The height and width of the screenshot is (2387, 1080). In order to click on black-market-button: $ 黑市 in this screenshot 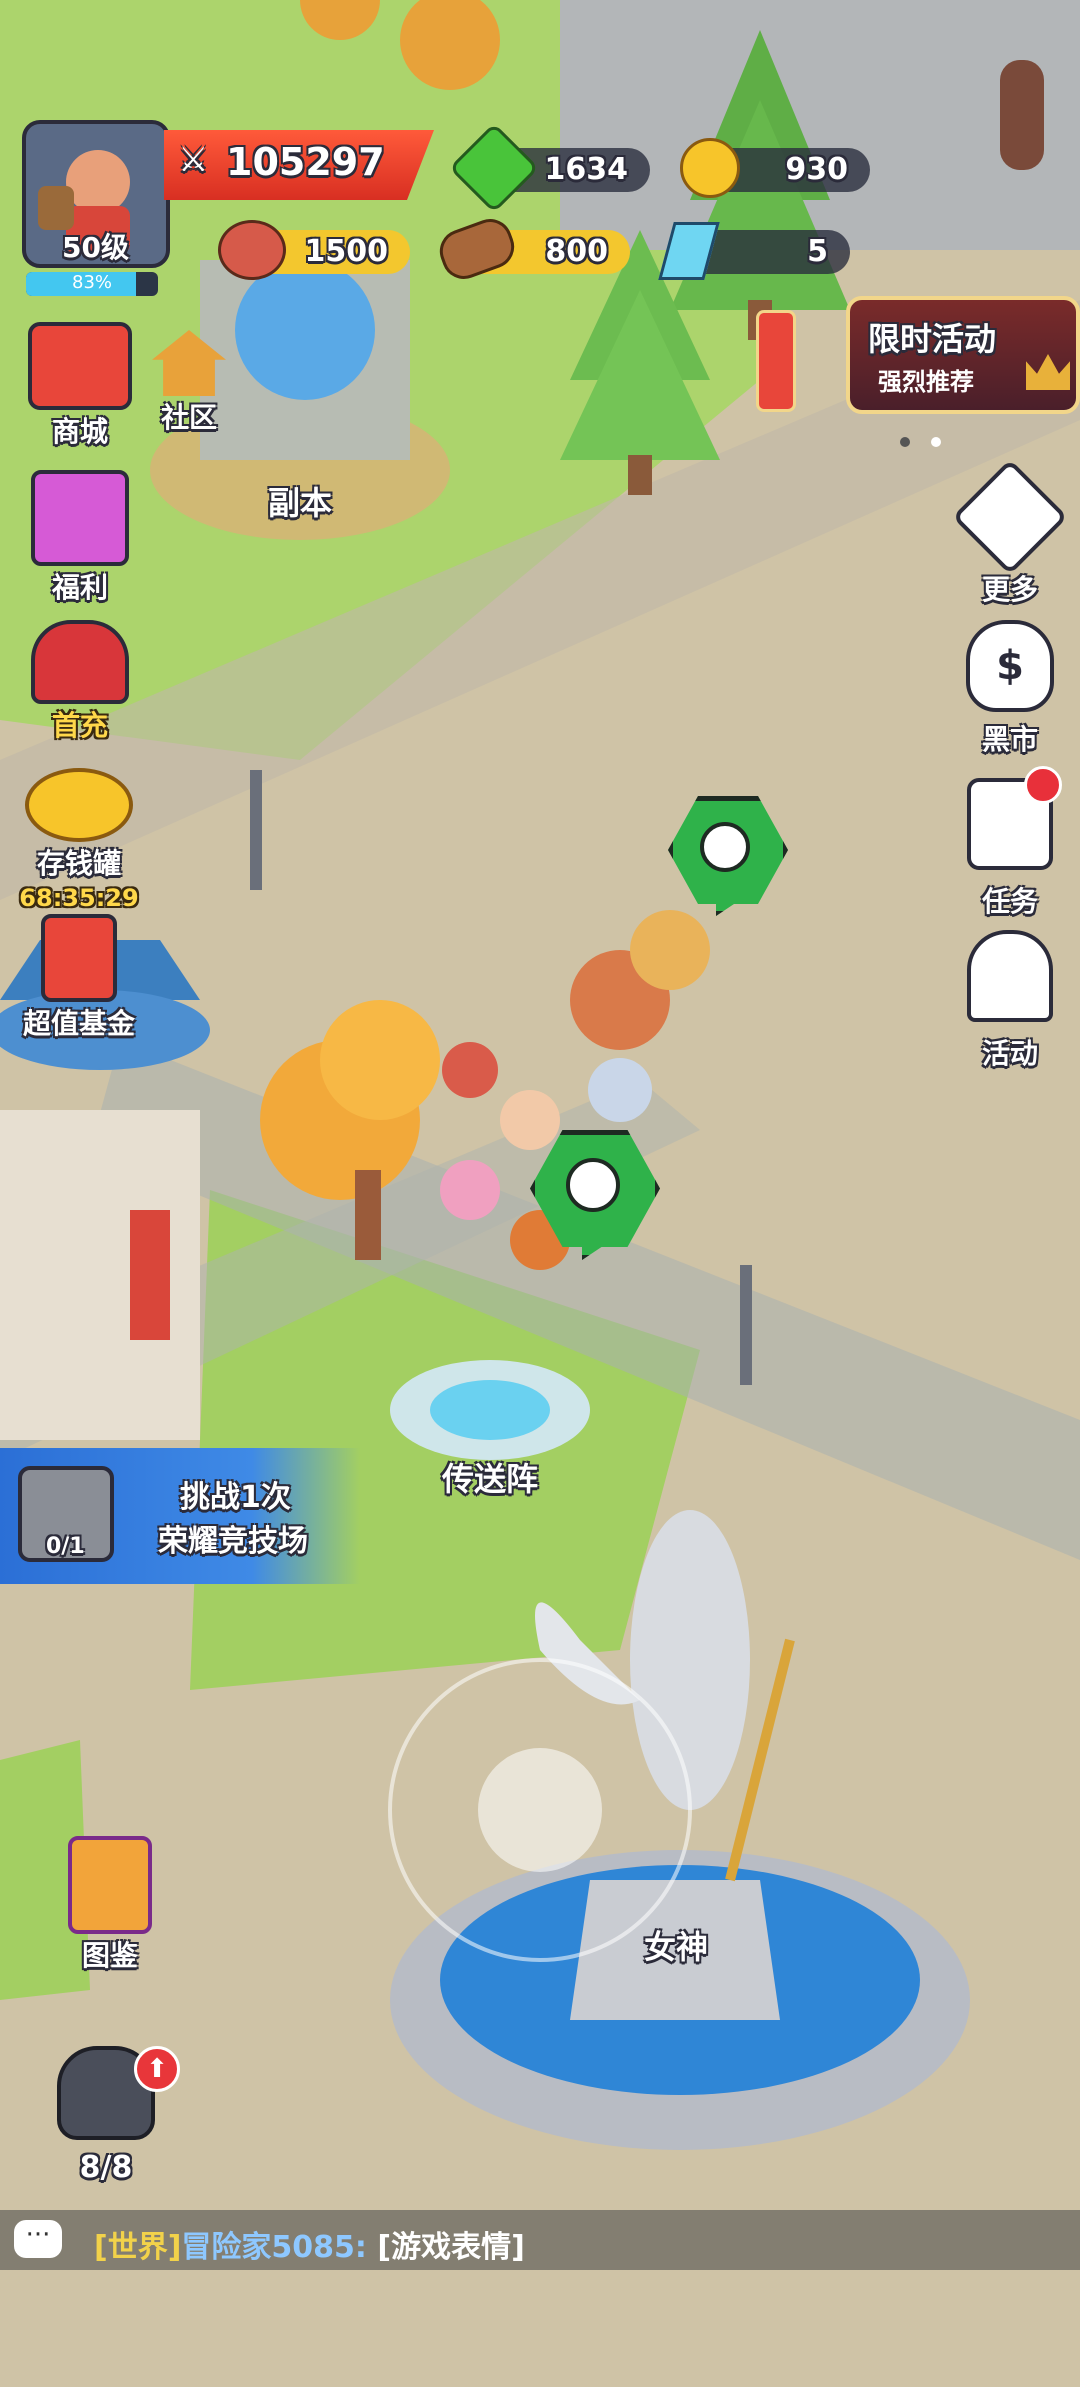, I will do `click(1010, 689)`.